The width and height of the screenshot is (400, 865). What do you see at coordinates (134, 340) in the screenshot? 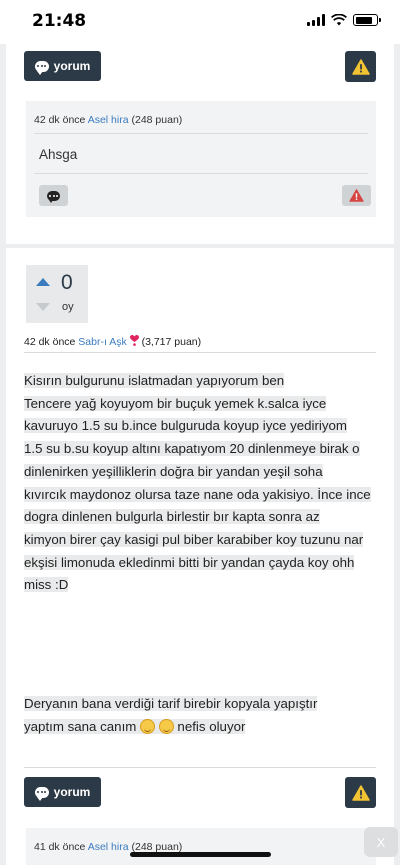
I see `heart-exclamation-icon` at bounding box center [134, 340].